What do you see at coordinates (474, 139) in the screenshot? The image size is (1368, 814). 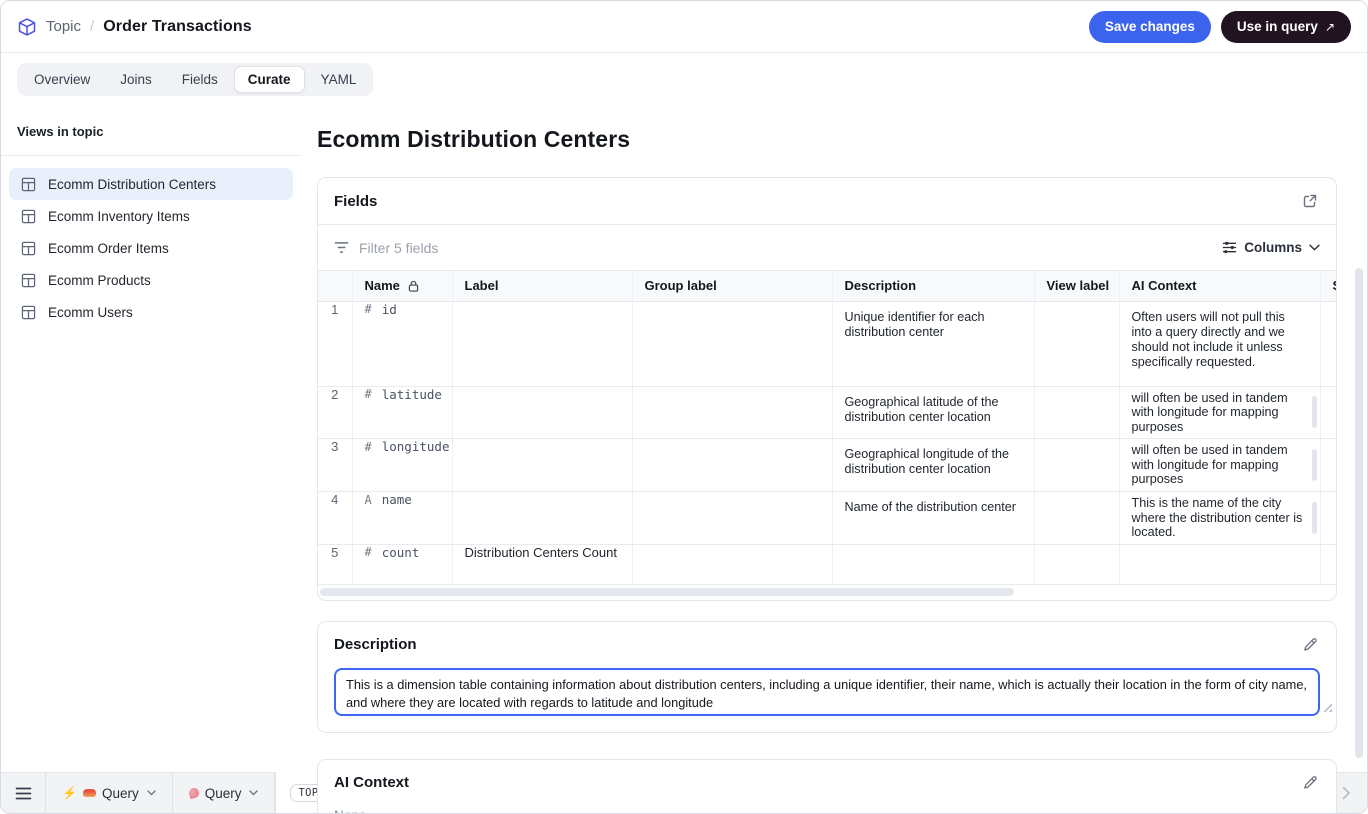 I see `page-title: Ecomm Distribution Centers` at bounding box center [474, 139].